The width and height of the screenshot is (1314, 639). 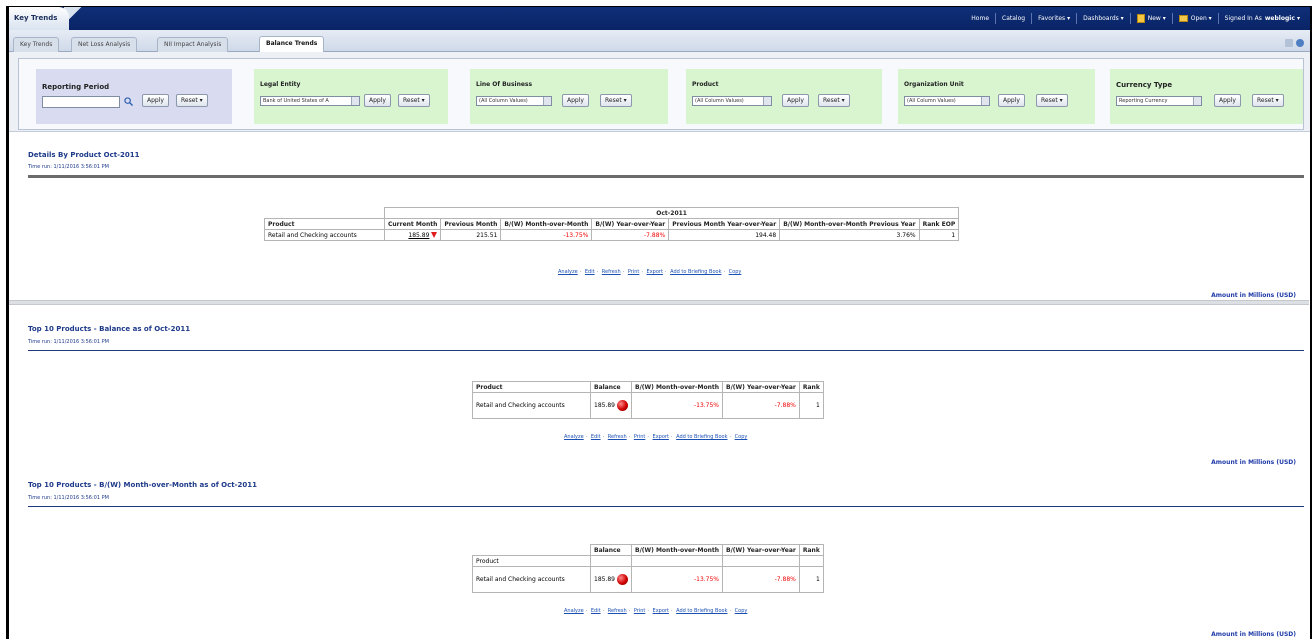 What do you see at coordinates (1054, 18) in the screenshot?
I see `nav-favorites-menu: Favorites ▾` at bounding box center [1054, 18].